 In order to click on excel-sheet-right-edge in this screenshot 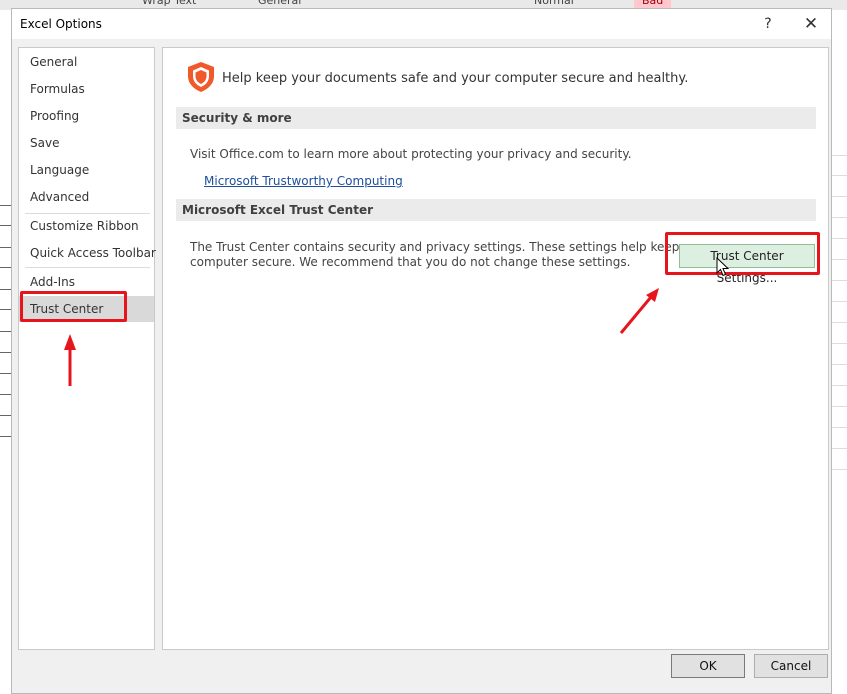, I will do `click(839, 352)`.